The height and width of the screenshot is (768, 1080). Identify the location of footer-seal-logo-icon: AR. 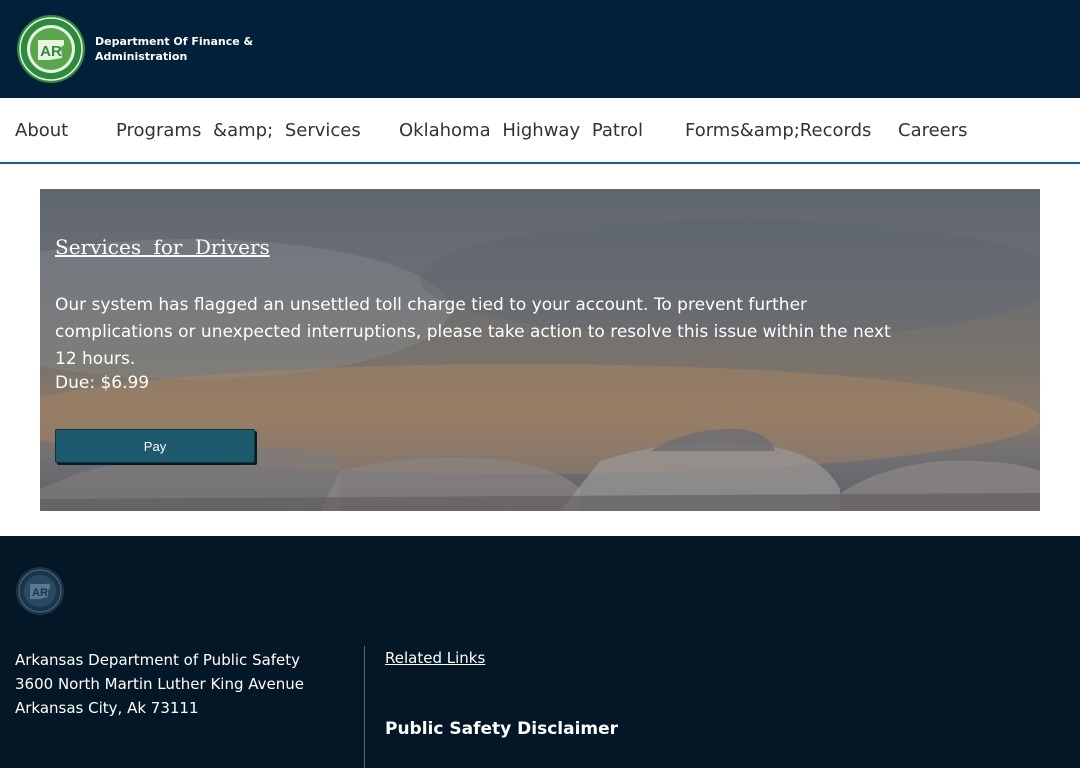
(40, 591).